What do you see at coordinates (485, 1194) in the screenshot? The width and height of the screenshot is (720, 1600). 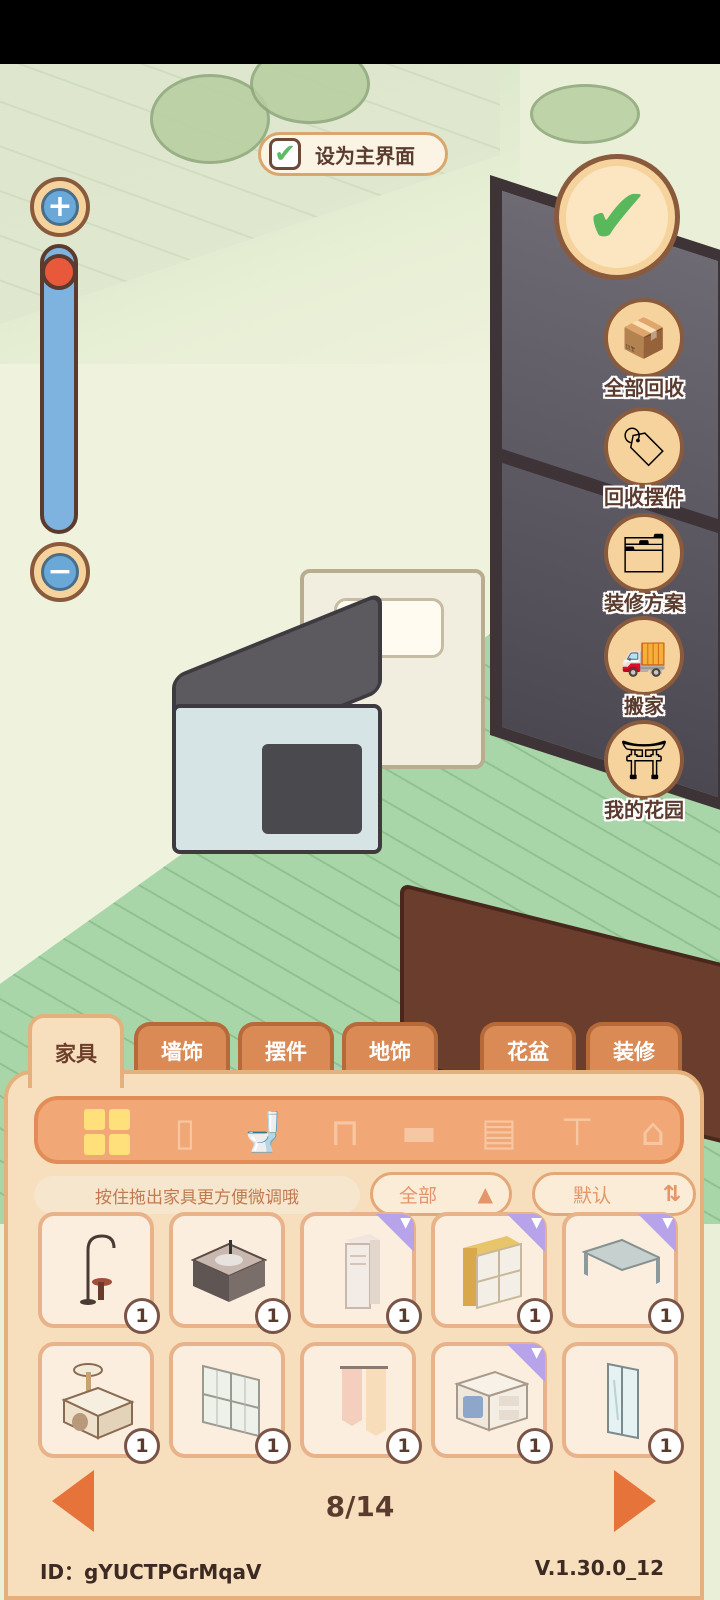 I see `triangle-up-icon: ▲` at bounding box center [485, 1194].